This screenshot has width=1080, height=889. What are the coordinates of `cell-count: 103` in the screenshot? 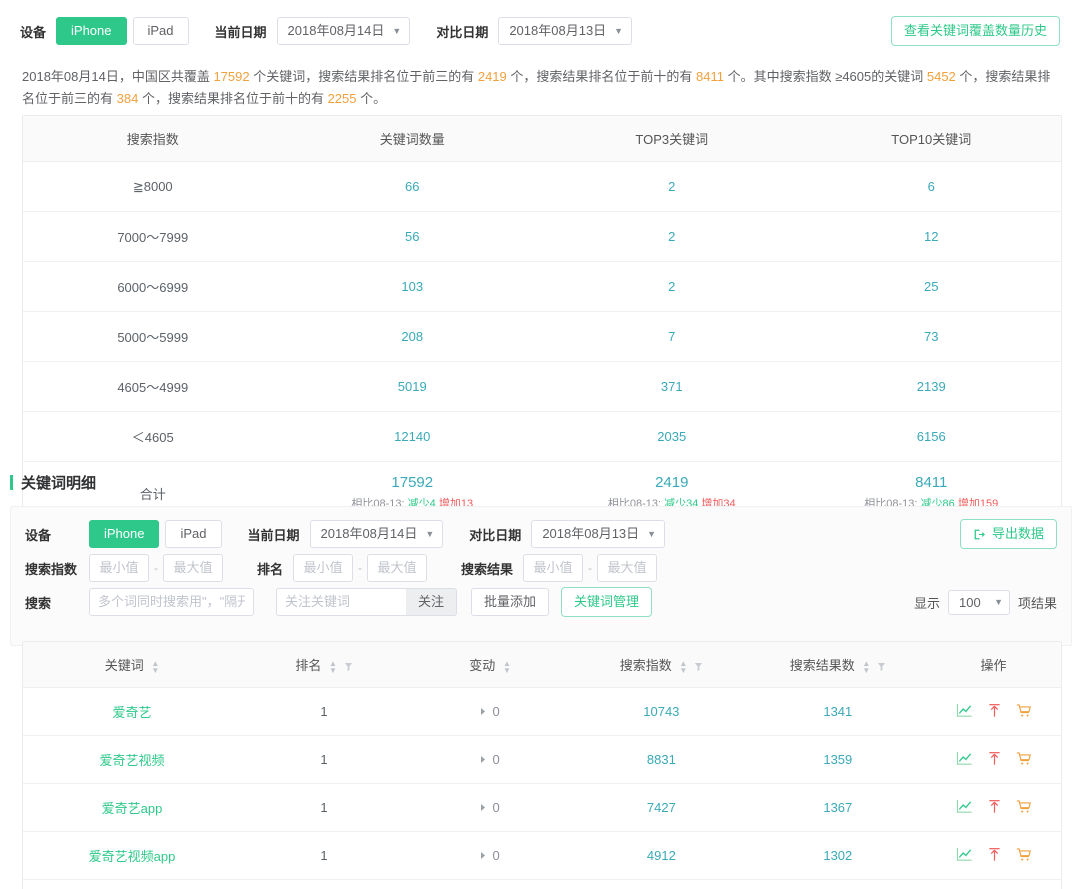 It's located at (412, 286).